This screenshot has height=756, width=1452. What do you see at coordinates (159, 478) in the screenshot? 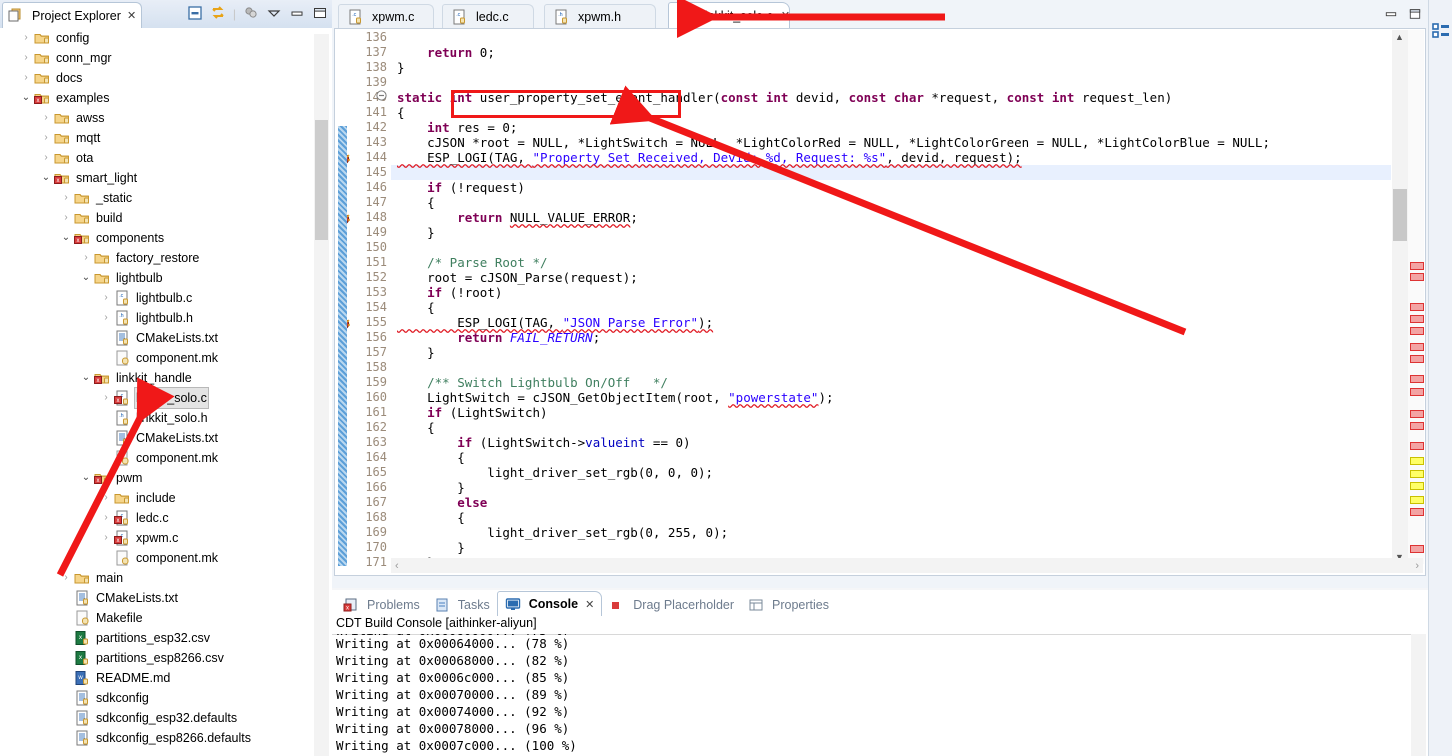
I see `tree-item: ⌄ x pwm` at bounding box center [159, 478].